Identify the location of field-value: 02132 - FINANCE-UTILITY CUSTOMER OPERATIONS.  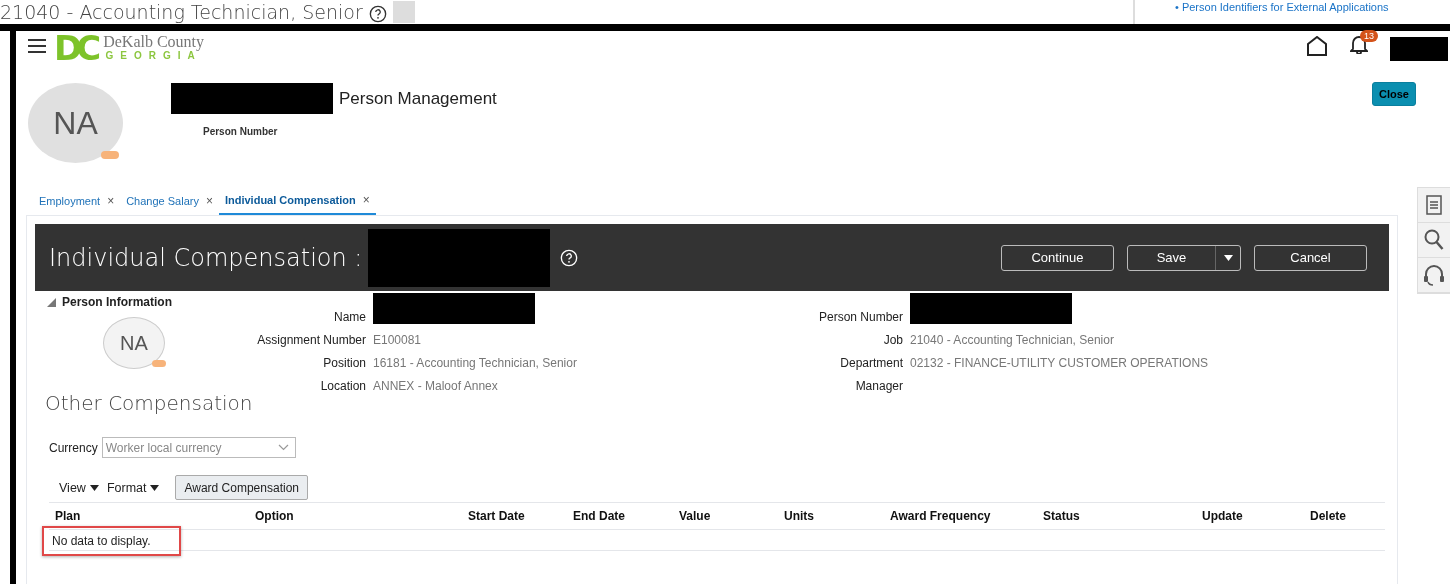
(1059, 362).